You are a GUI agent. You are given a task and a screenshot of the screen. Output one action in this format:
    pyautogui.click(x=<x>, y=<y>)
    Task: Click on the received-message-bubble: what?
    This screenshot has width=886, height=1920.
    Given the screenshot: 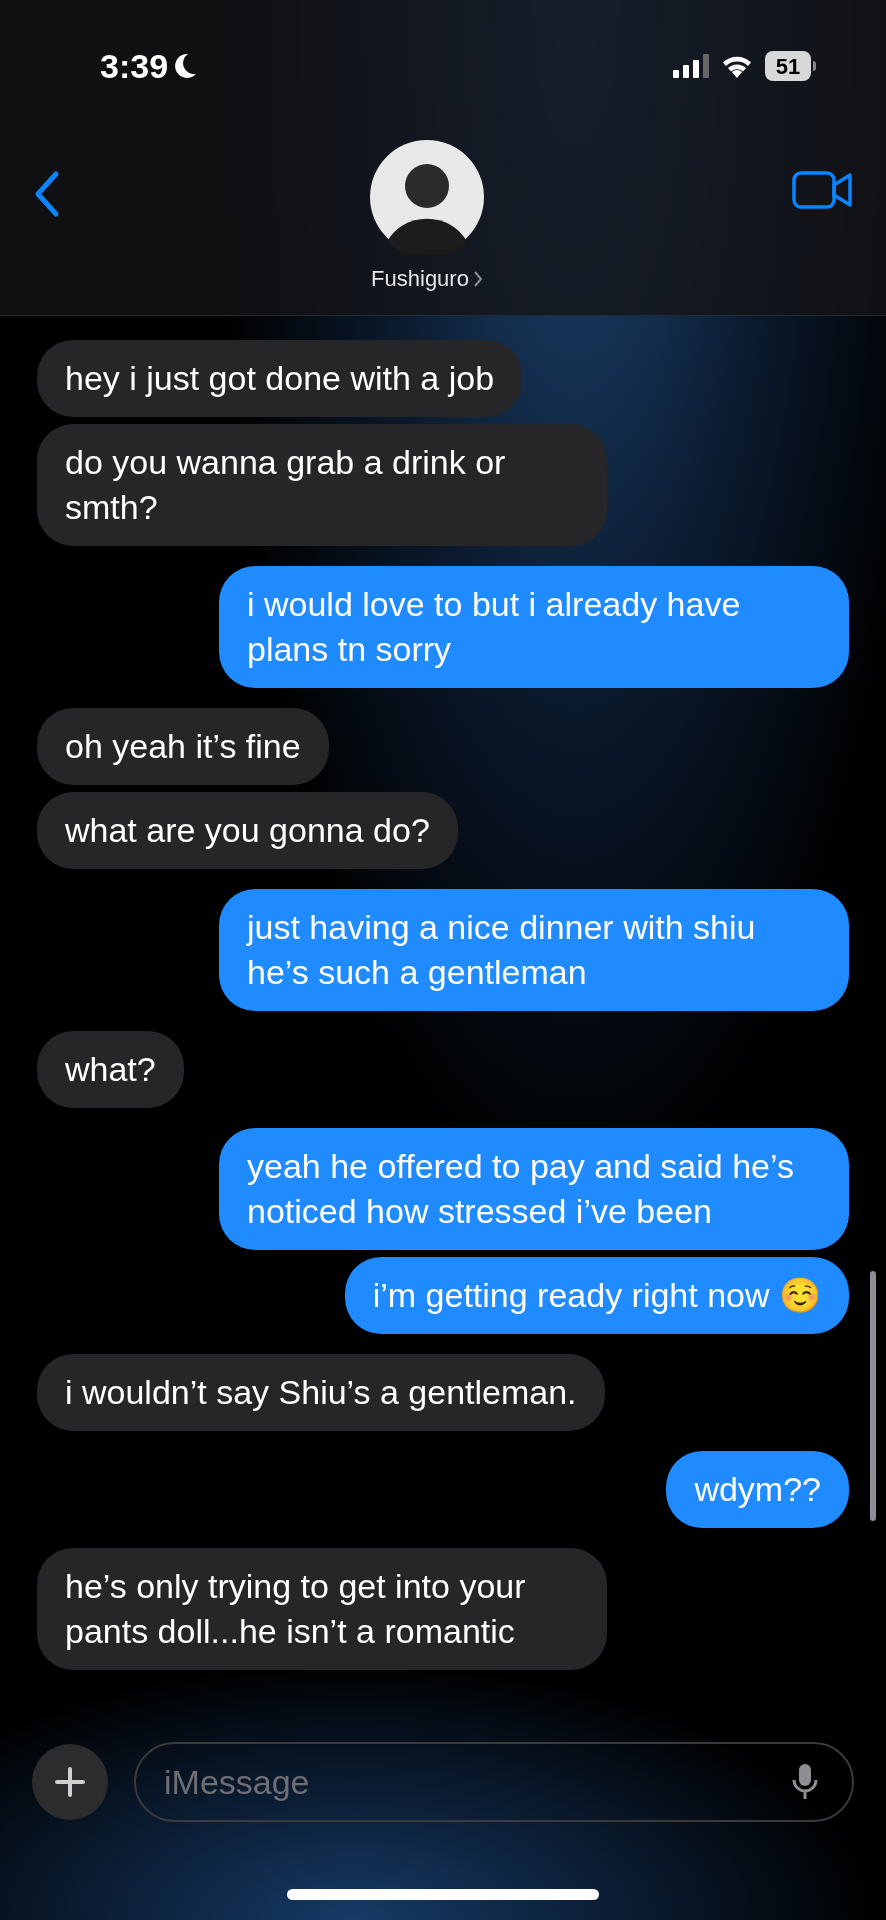 What is the action you would take?
    pyautogui.click(x=110, y=1069)
    